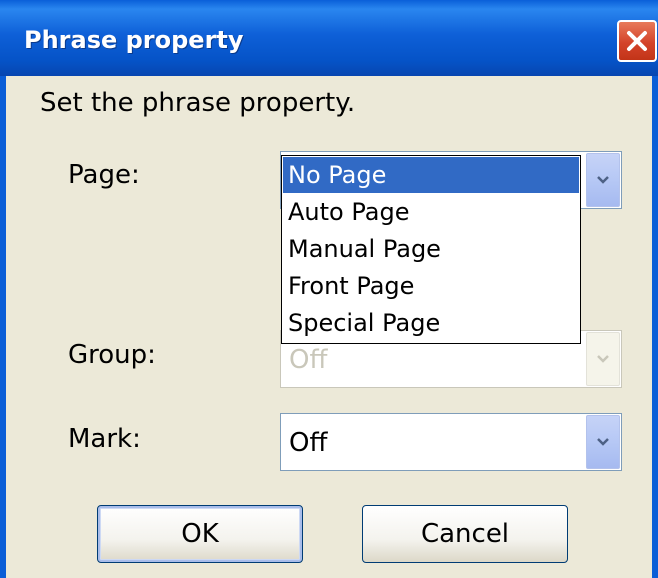 The image size is (658, 578). What do you see at coordinates (104, 439) in the screenshot?
I see `mark-label: Mark:` at bounding box center [104, 439].